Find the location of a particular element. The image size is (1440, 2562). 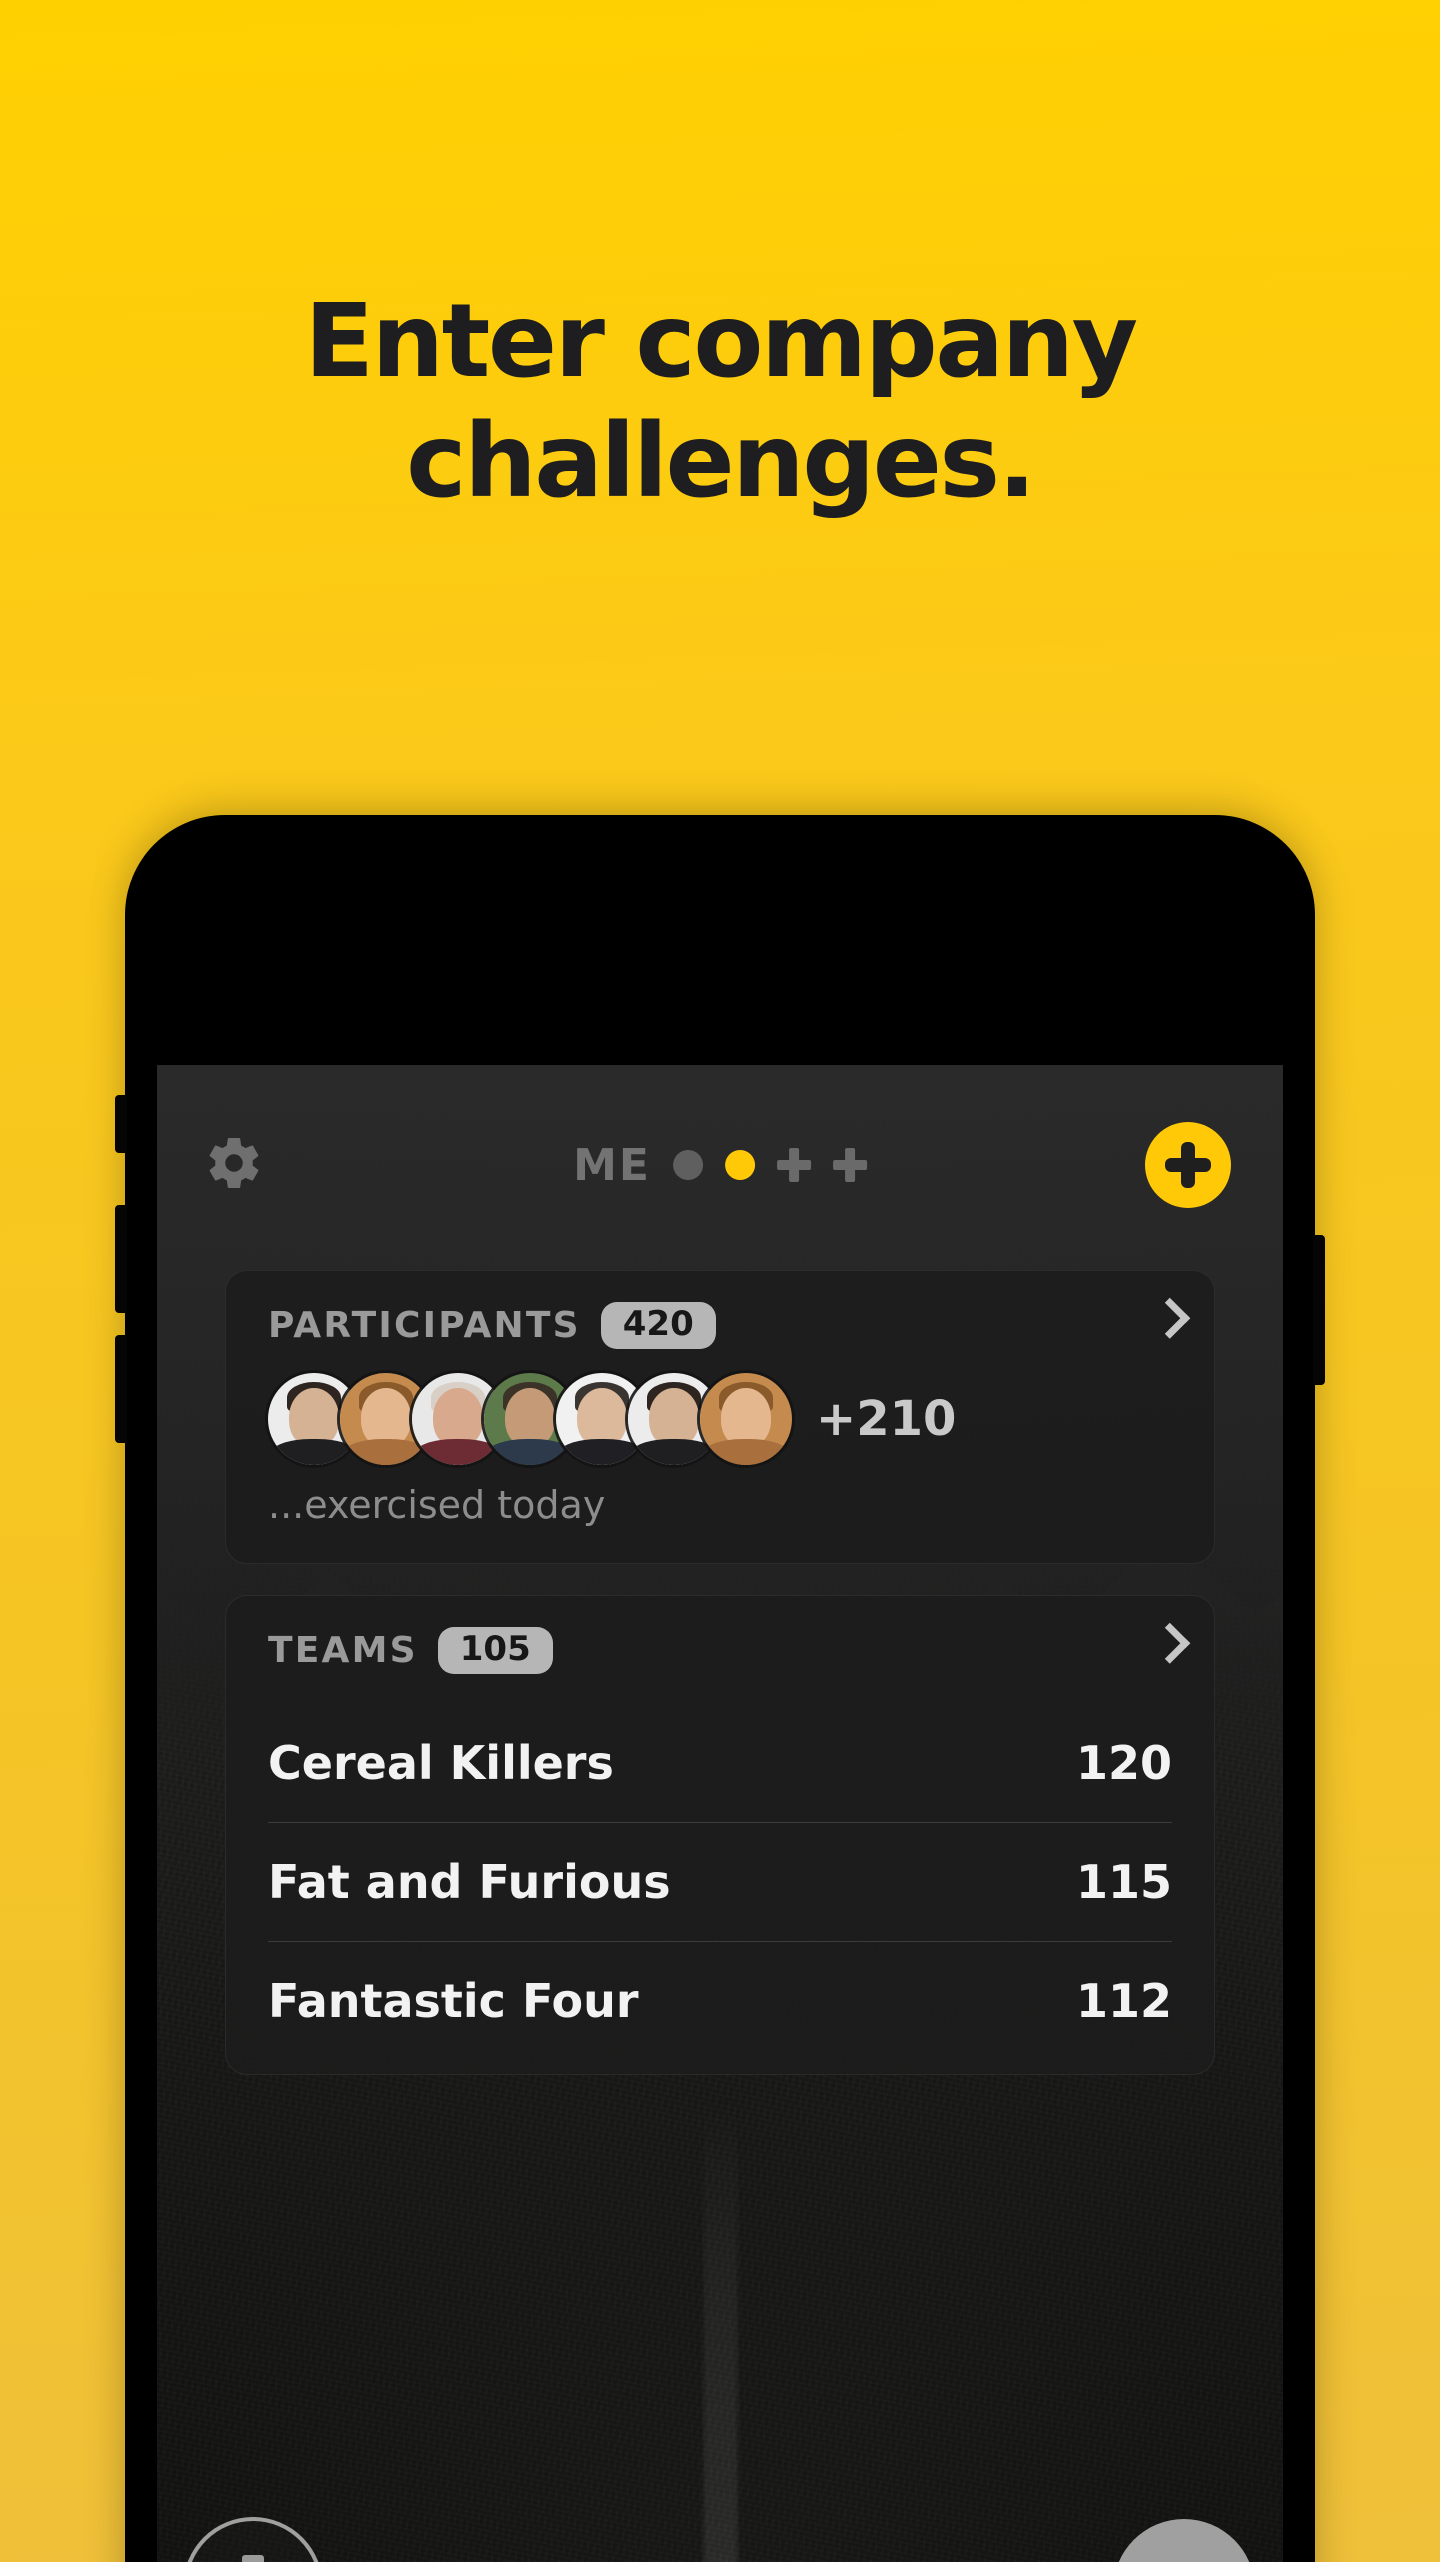

team-name: Cereal Killers is located at coordinates (441, 1763).